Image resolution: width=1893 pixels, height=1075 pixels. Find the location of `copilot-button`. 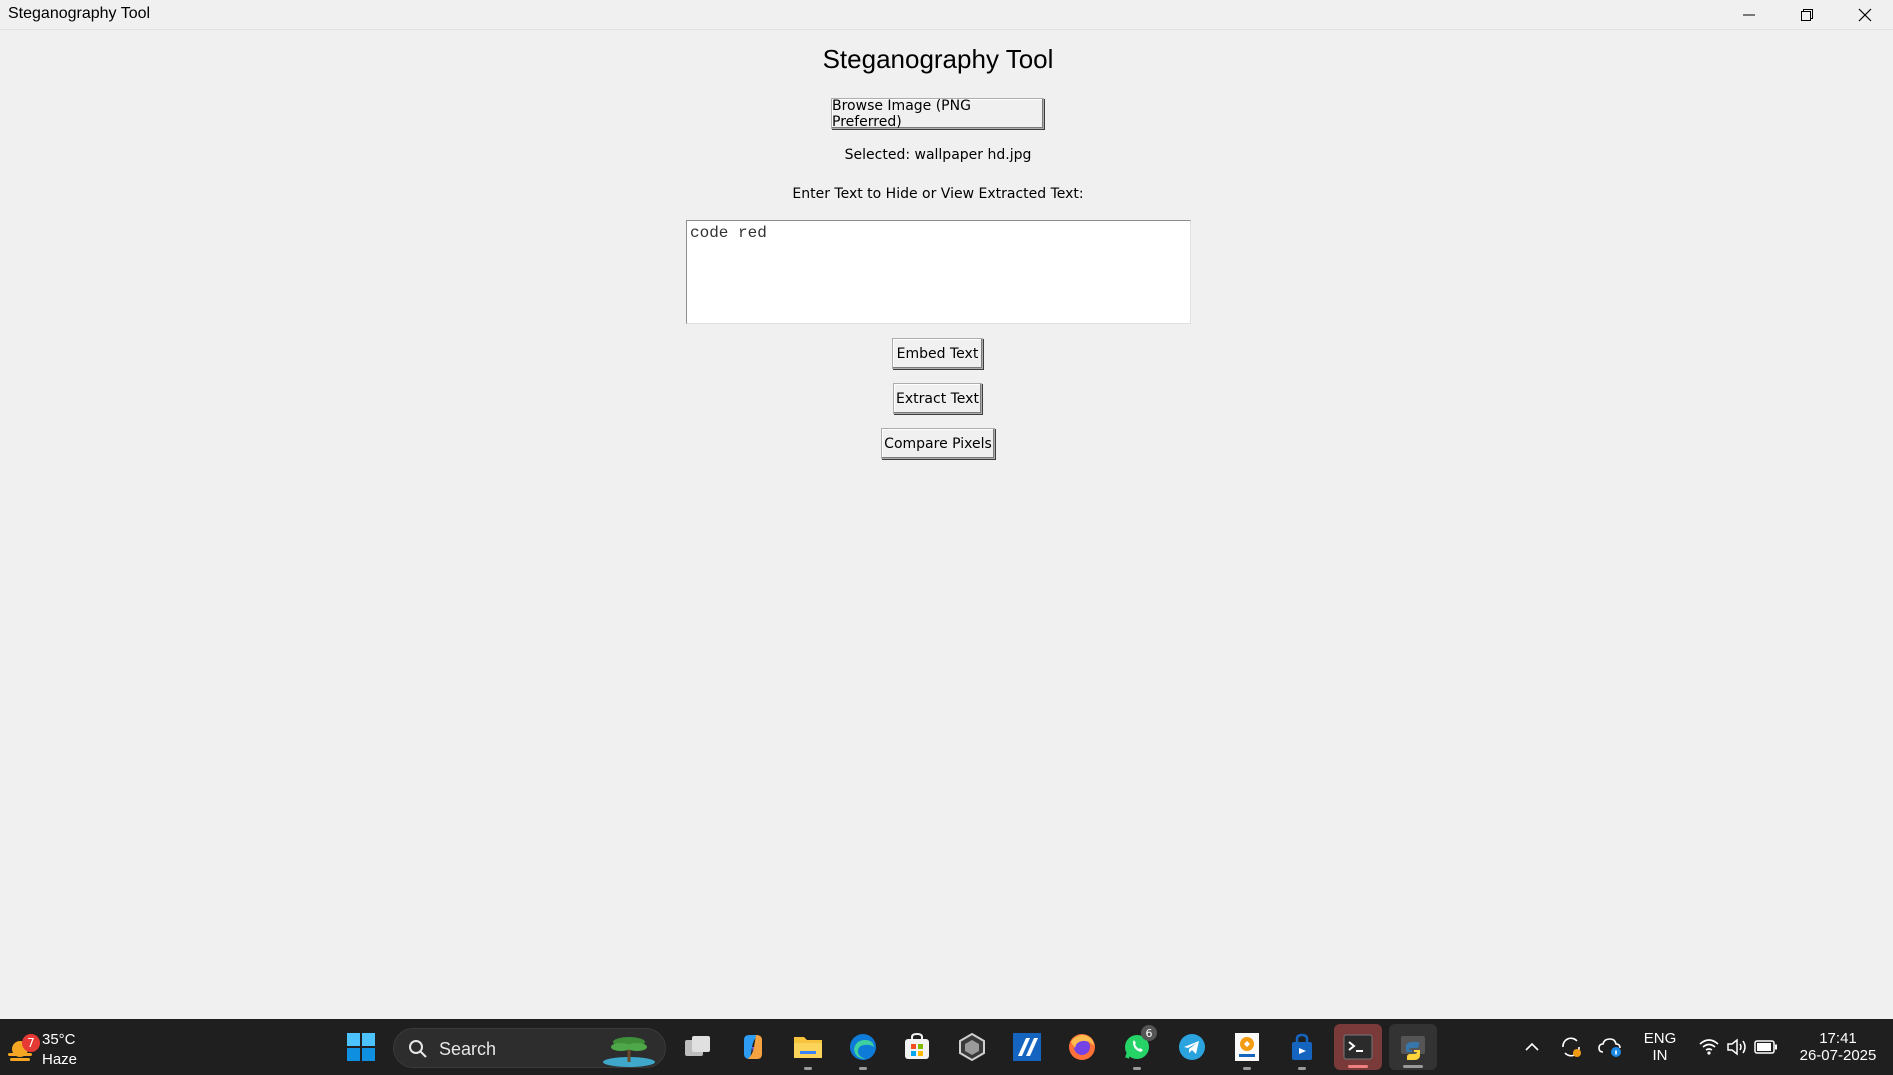

copilot-button is located at coordinates (753, 1047).